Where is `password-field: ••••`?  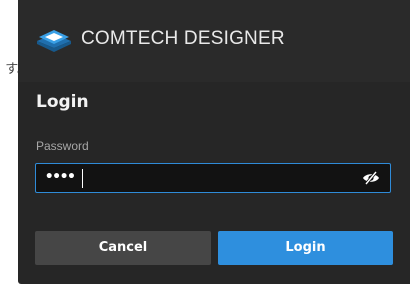
password-field: •••• is located at coordinates (213, 178).